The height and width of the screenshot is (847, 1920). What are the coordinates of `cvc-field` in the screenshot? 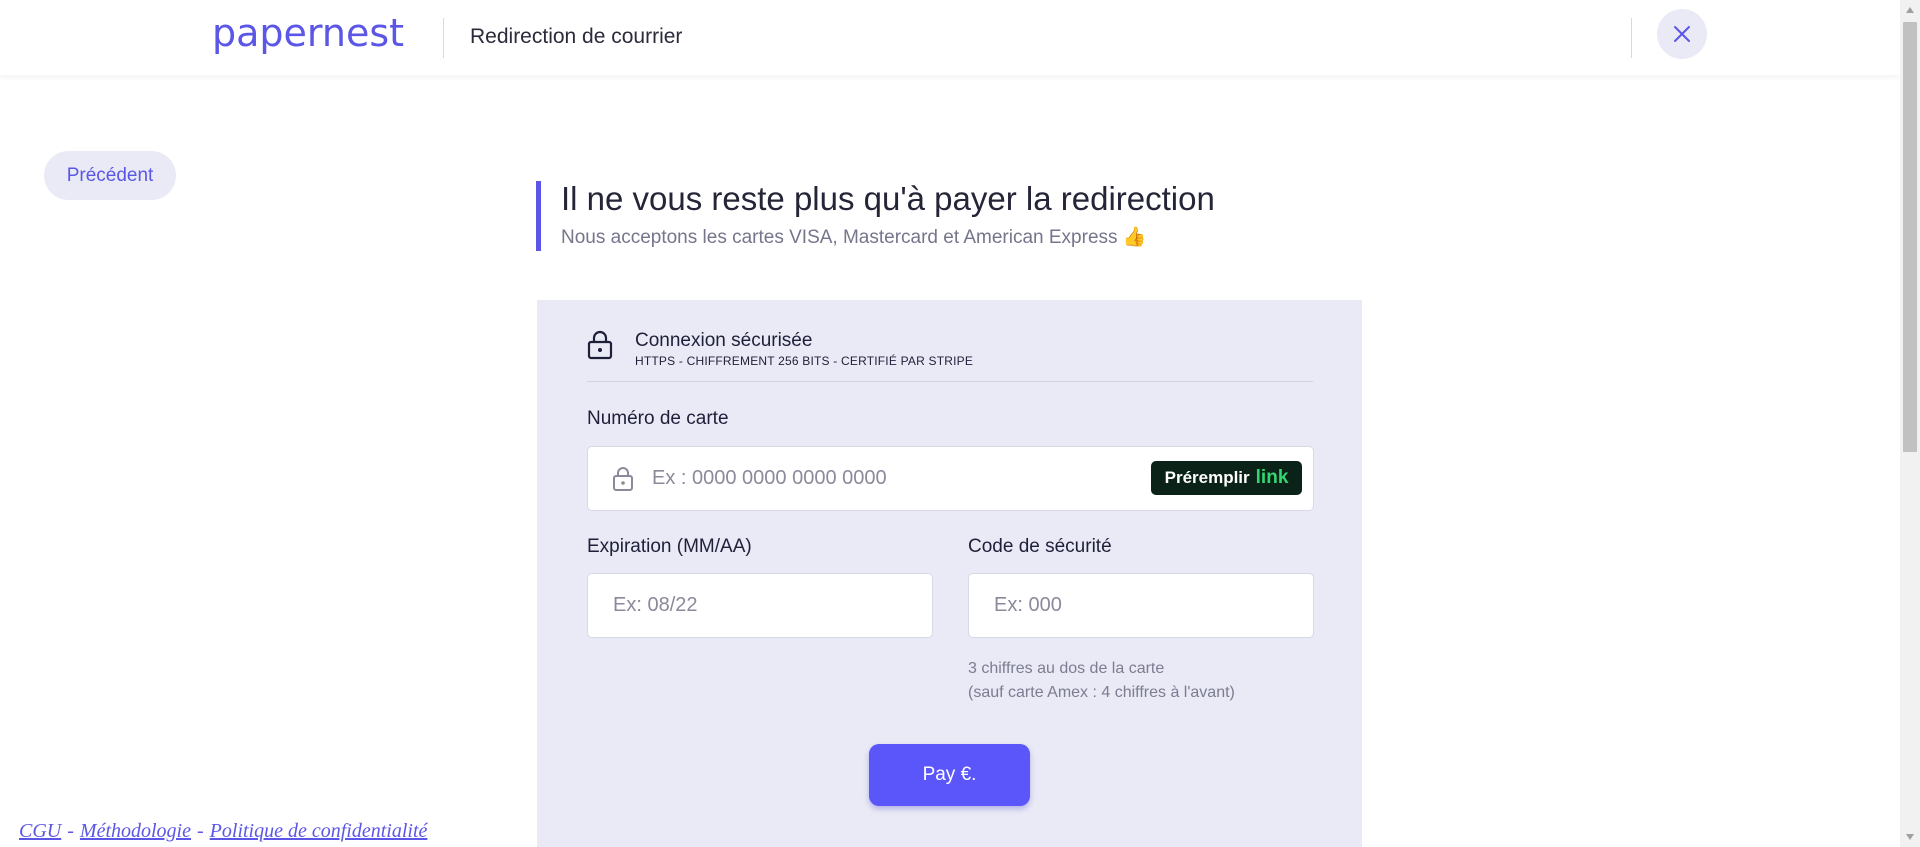 It's located at (1141, 605).